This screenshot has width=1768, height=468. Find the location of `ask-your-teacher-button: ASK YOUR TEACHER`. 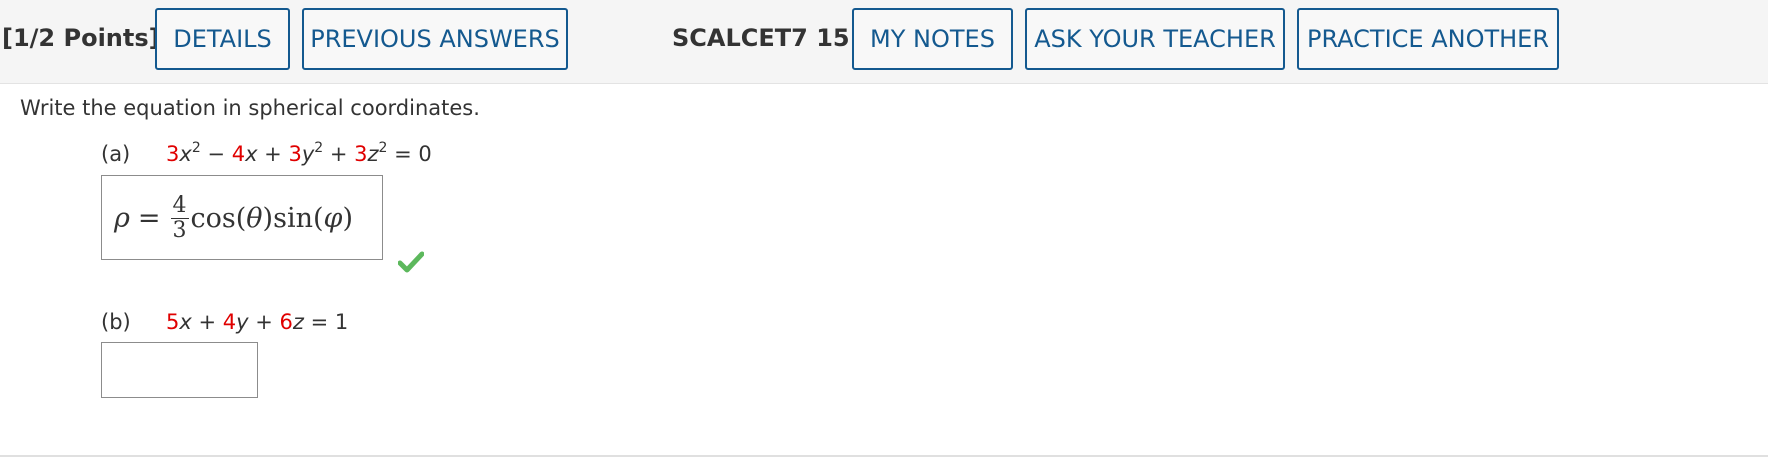

ask-your-teacher-button: ASK YOUR TEACHER is located at coordinates (1155, 39).